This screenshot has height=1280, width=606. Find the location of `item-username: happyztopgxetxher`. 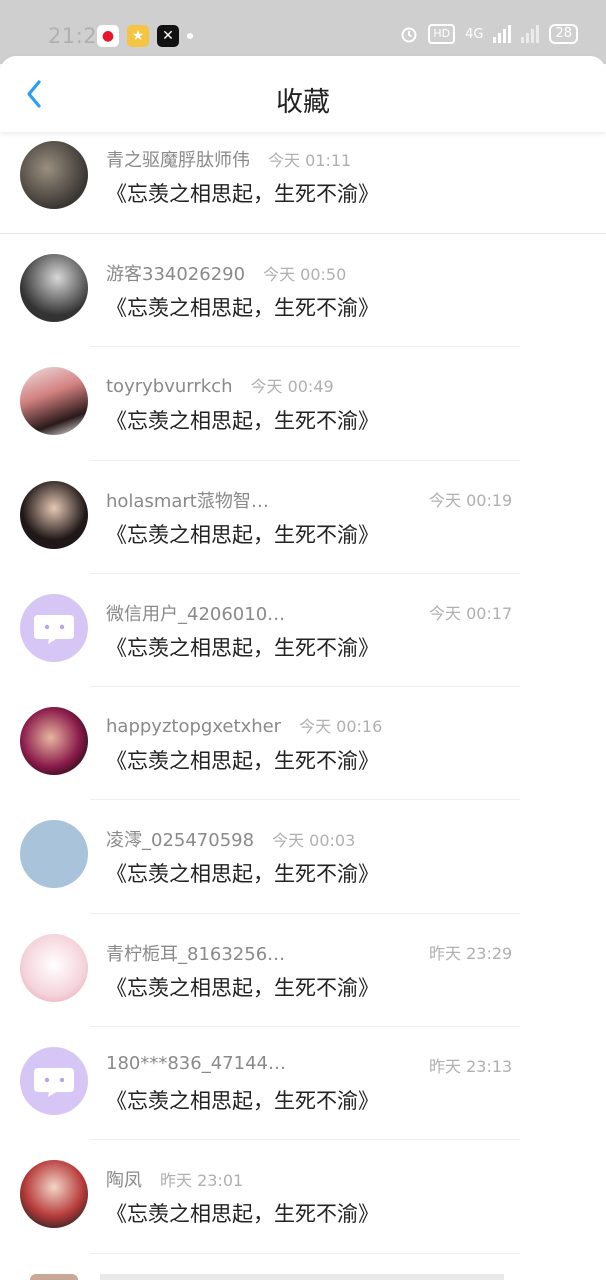

item-username: happyztopgxetxher is located at coordinates (193, 726).